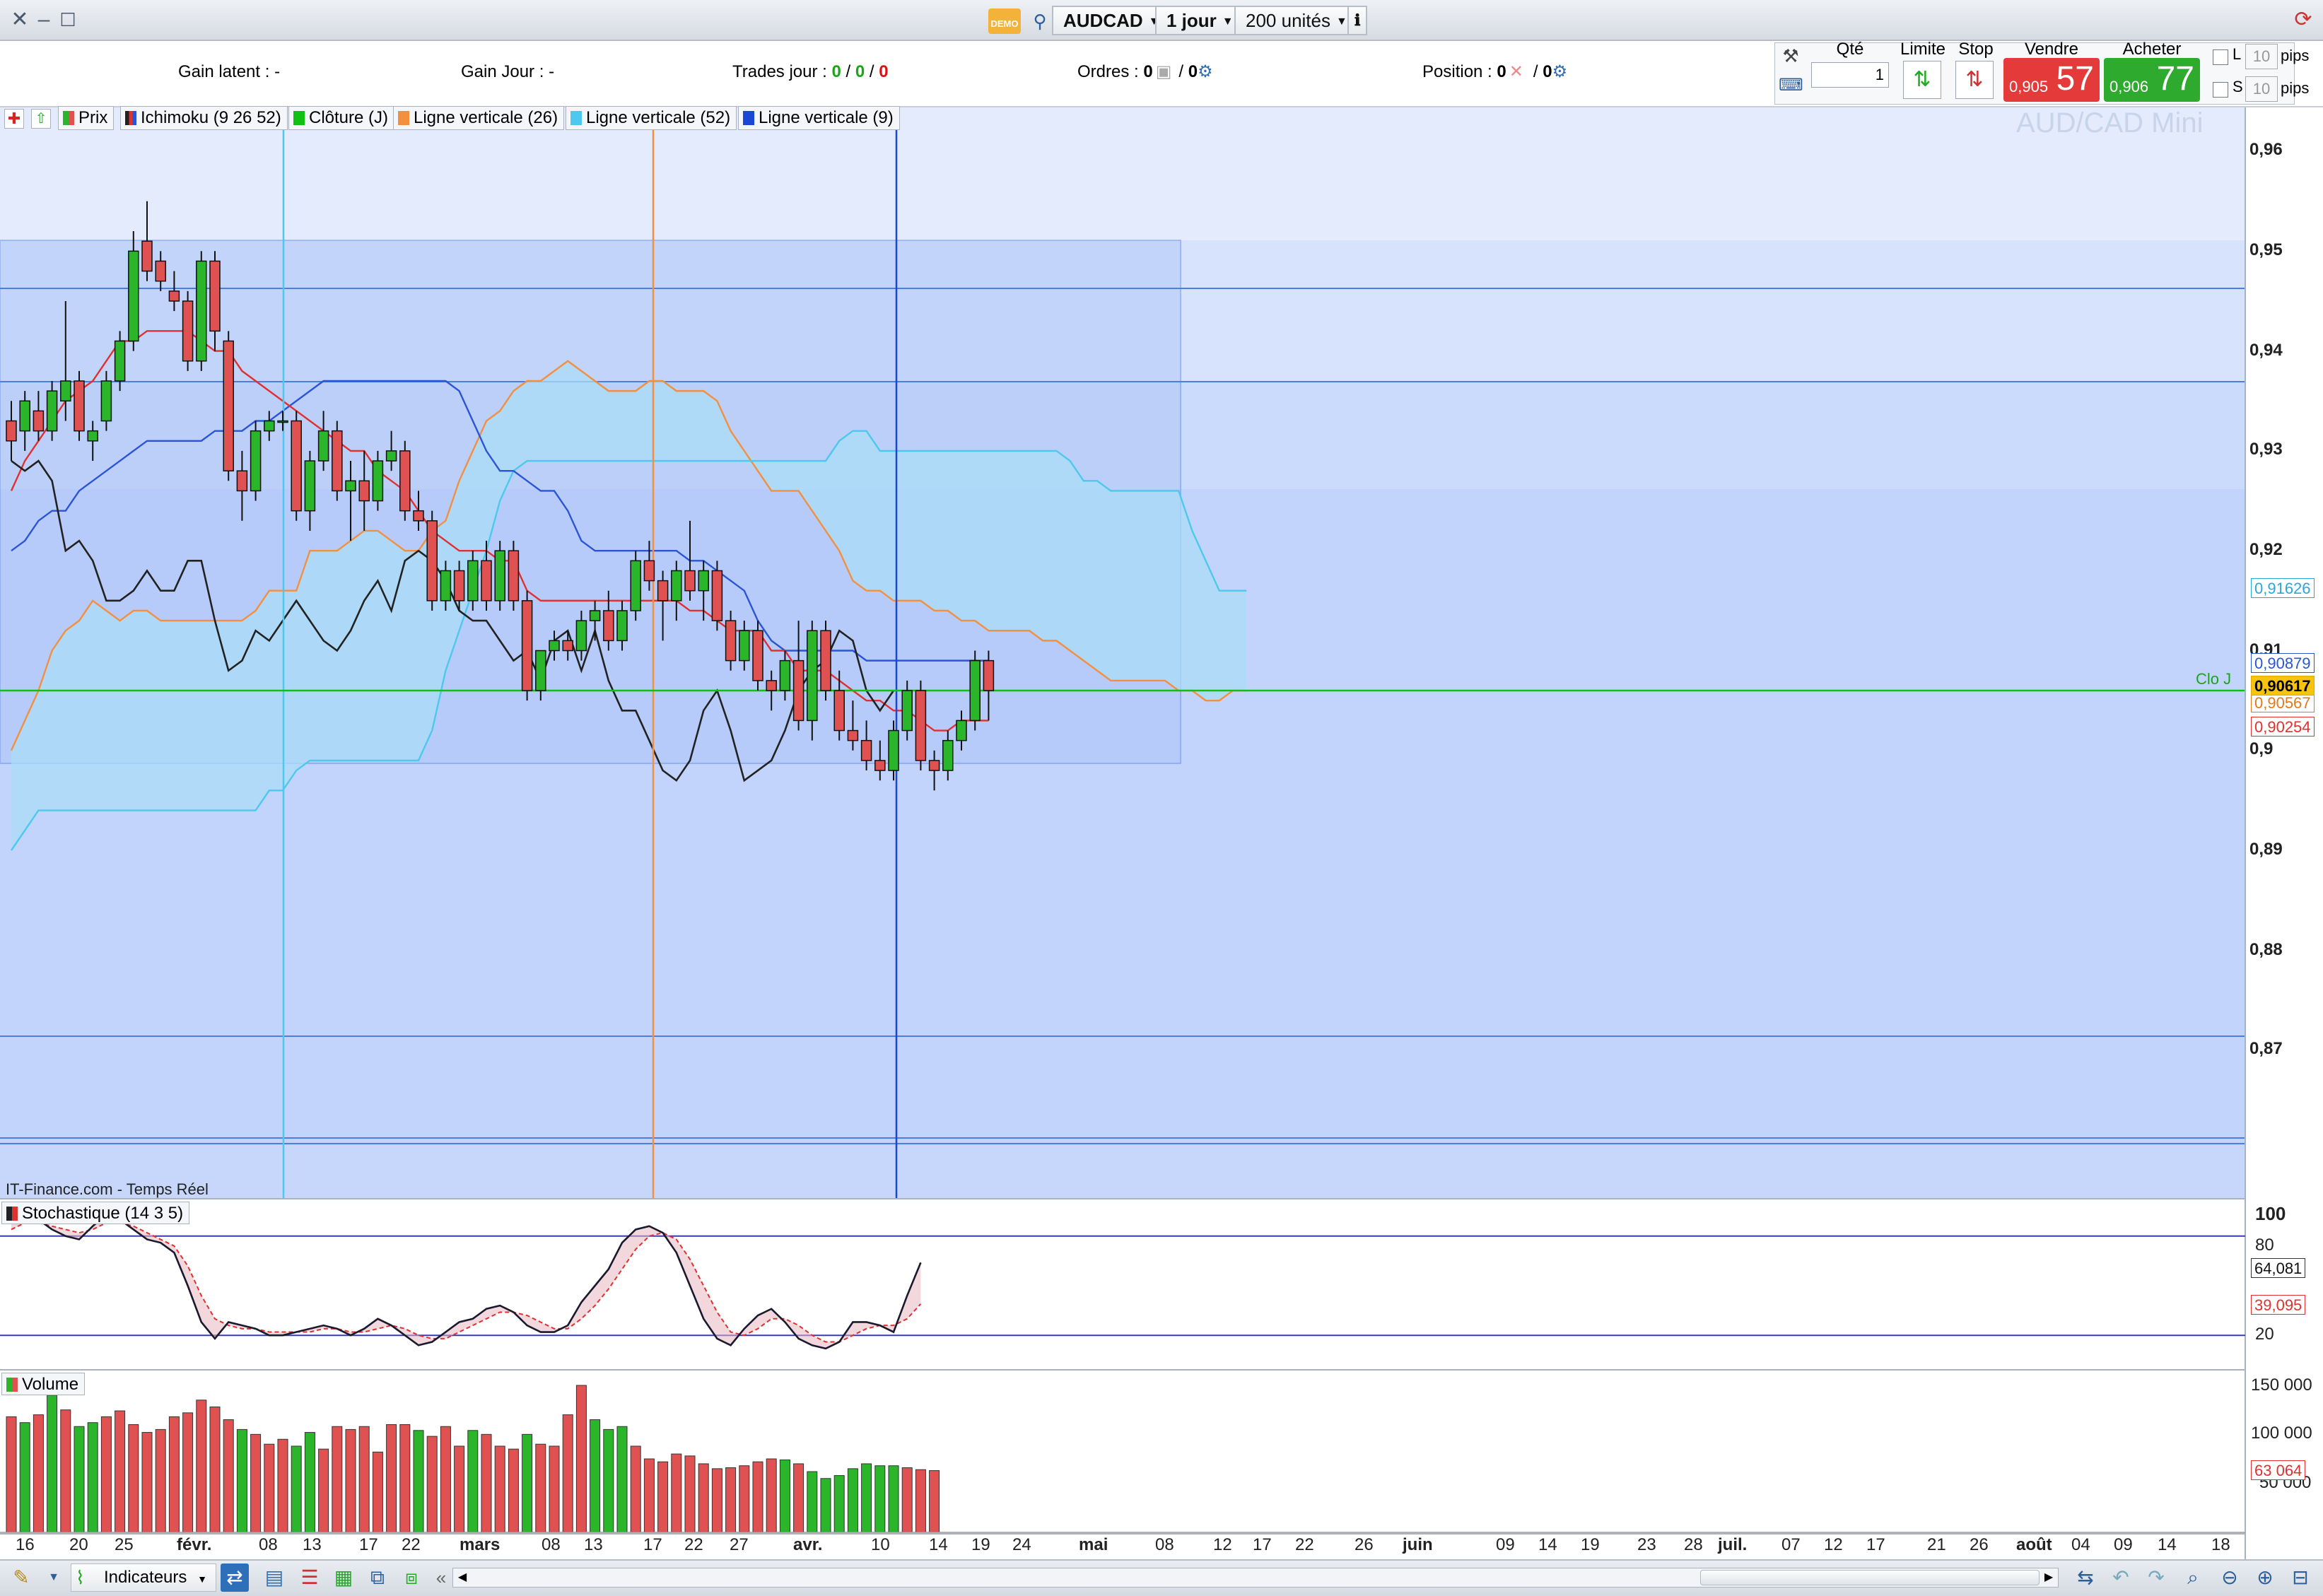  What do you see at coordinates (1103, 20) in the screenshot?
I see `symbol-label: AUDCAD` at bounding box center [1103, 20].